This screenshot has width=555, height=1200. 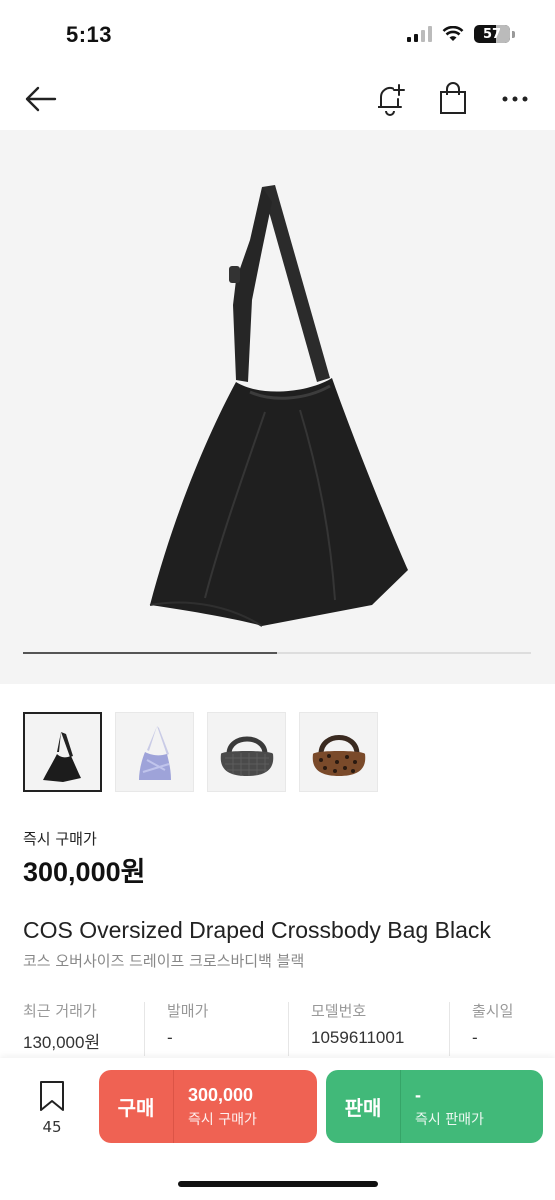 I want to click on nav-bar, so click(x=277, y=99).